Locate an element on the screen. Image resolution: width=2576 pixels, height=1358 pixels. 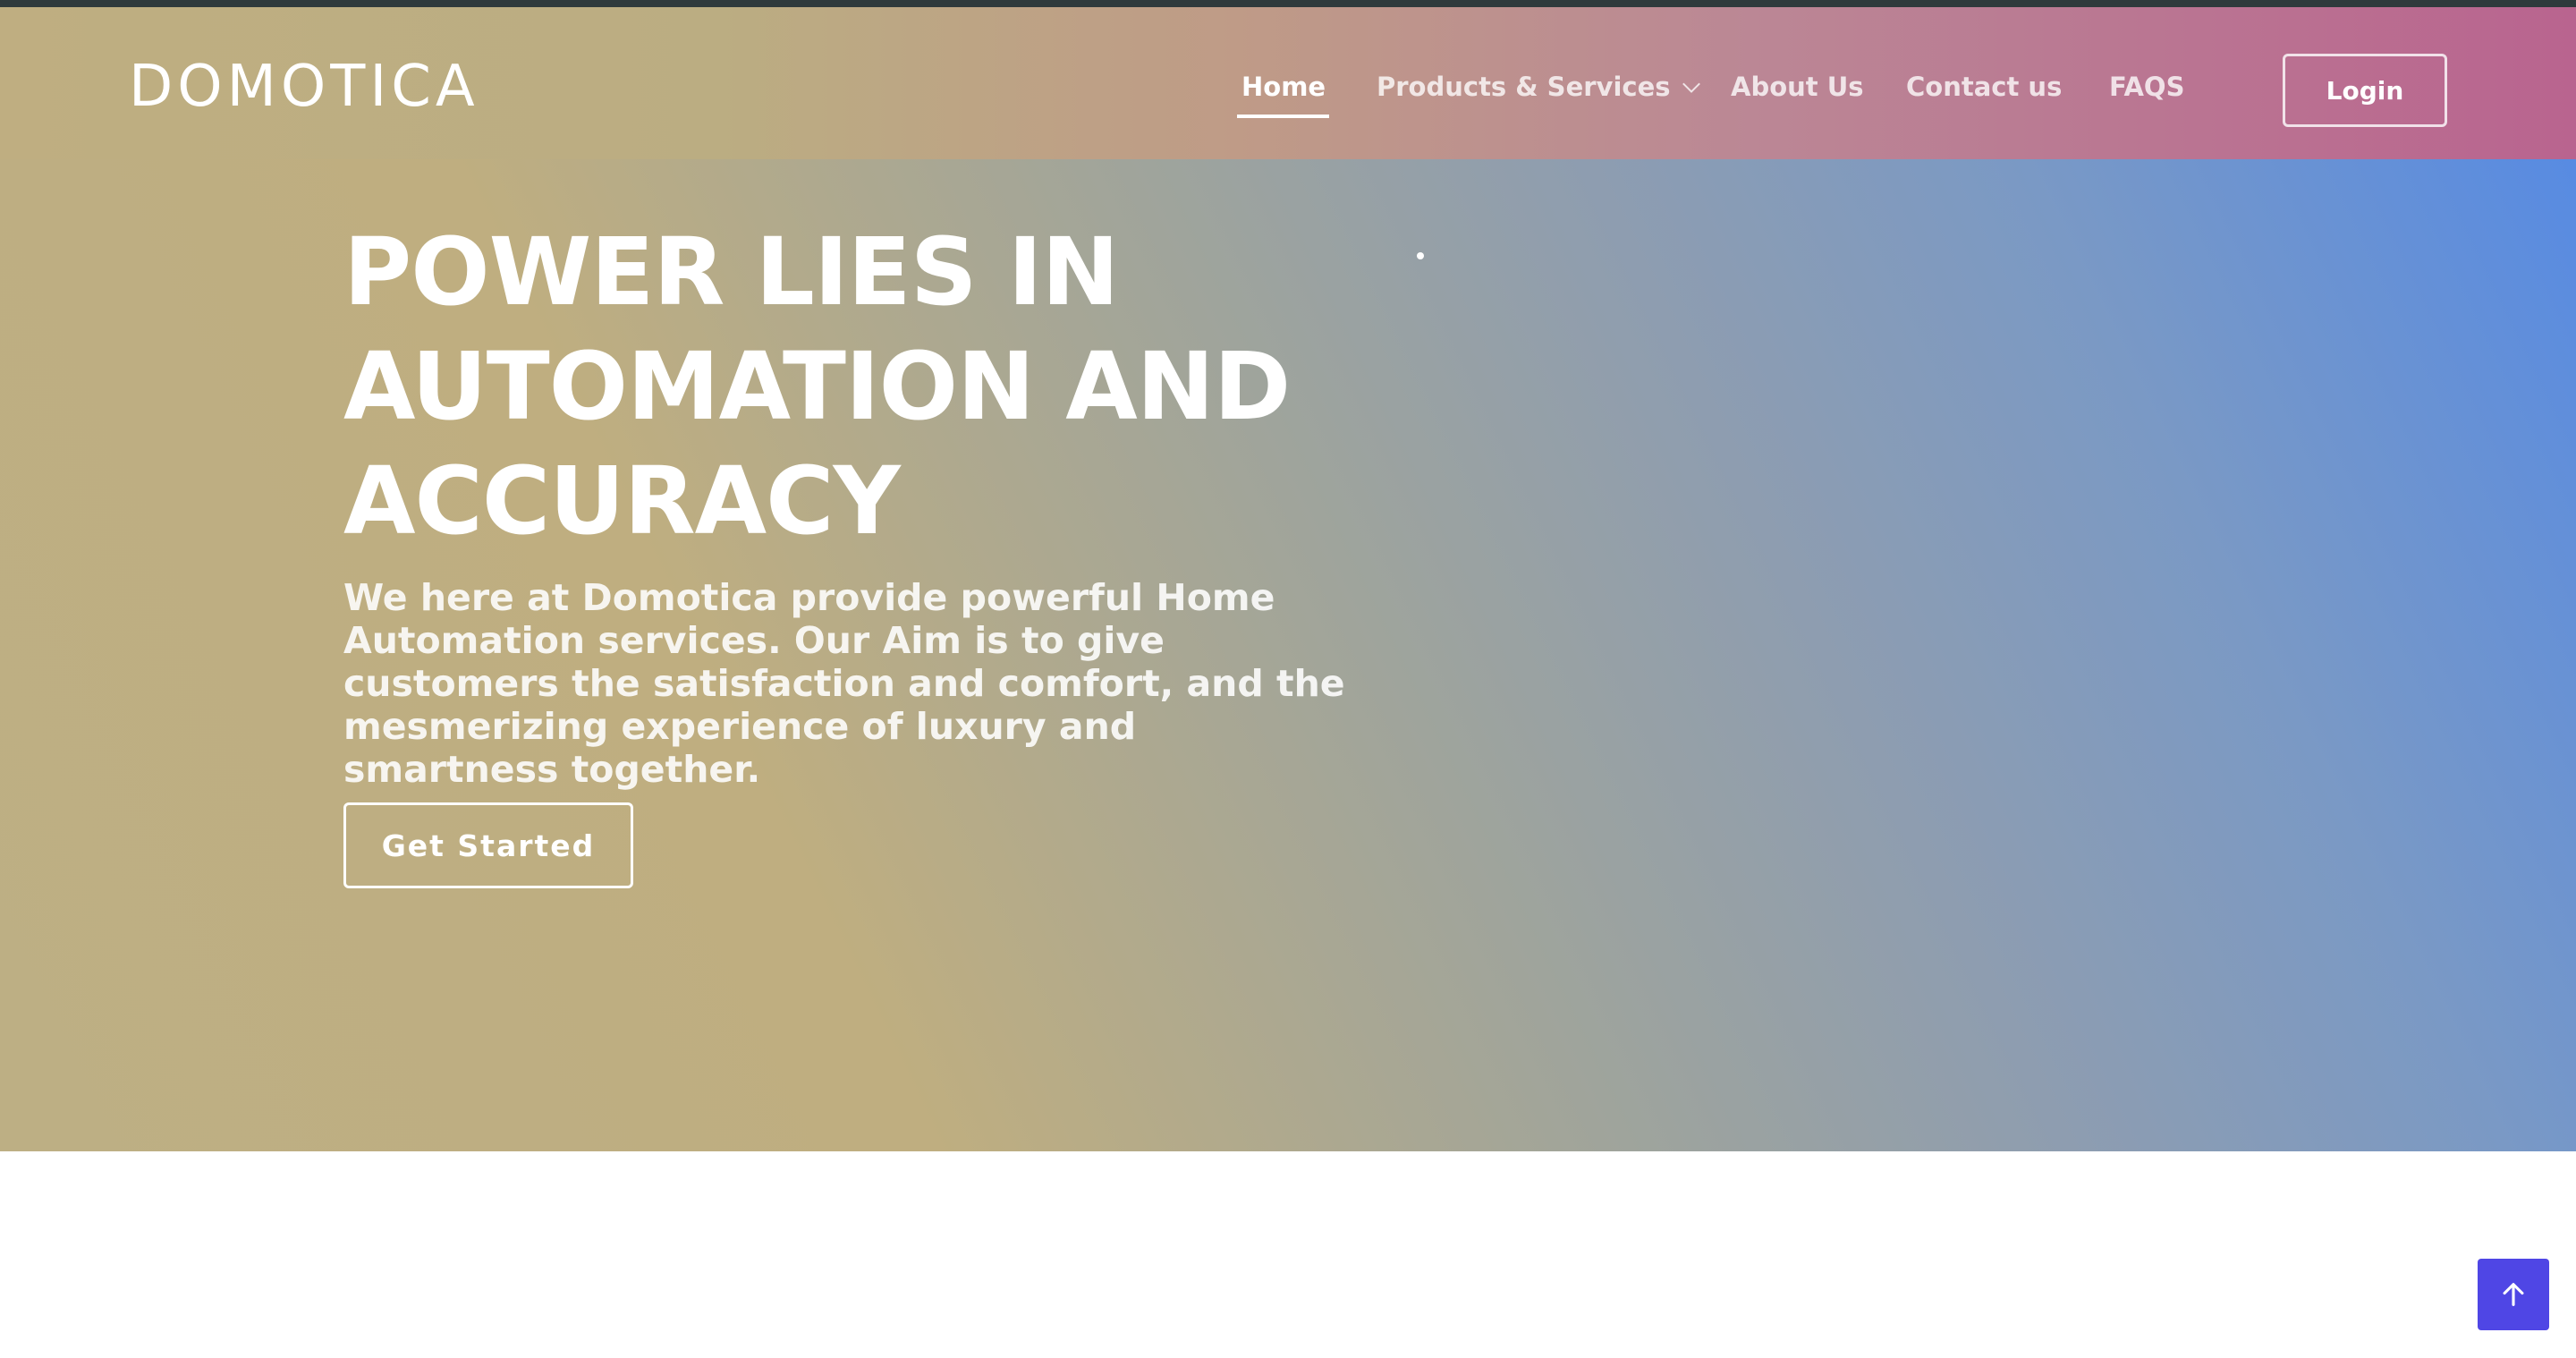
nav-item-faqs: FAQS is located at coordinates (2146, 87).